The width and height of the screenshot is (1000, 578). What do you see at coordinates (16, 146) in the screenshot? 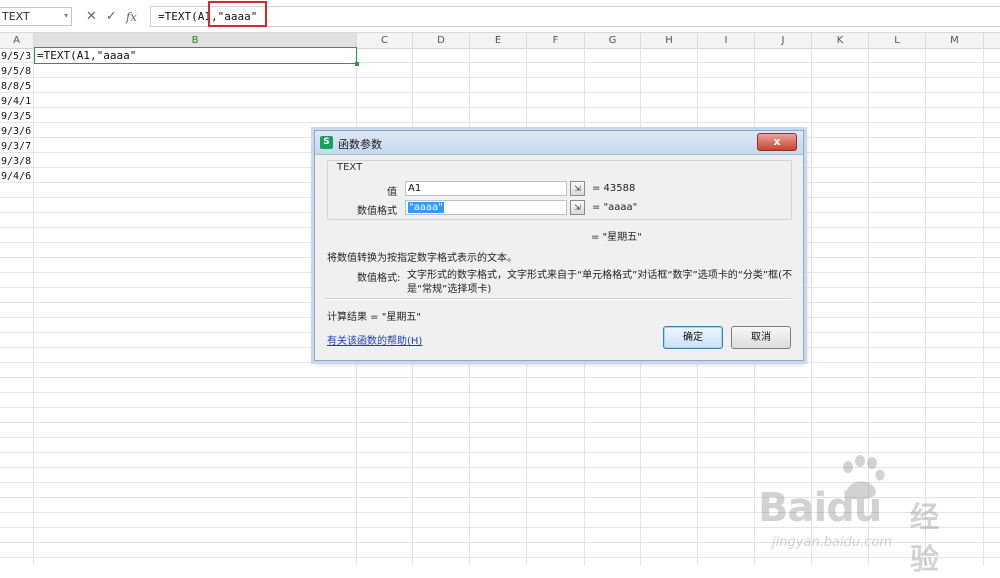
I see `cell-a7: 9/3/7` at bounding box center [16, 146].